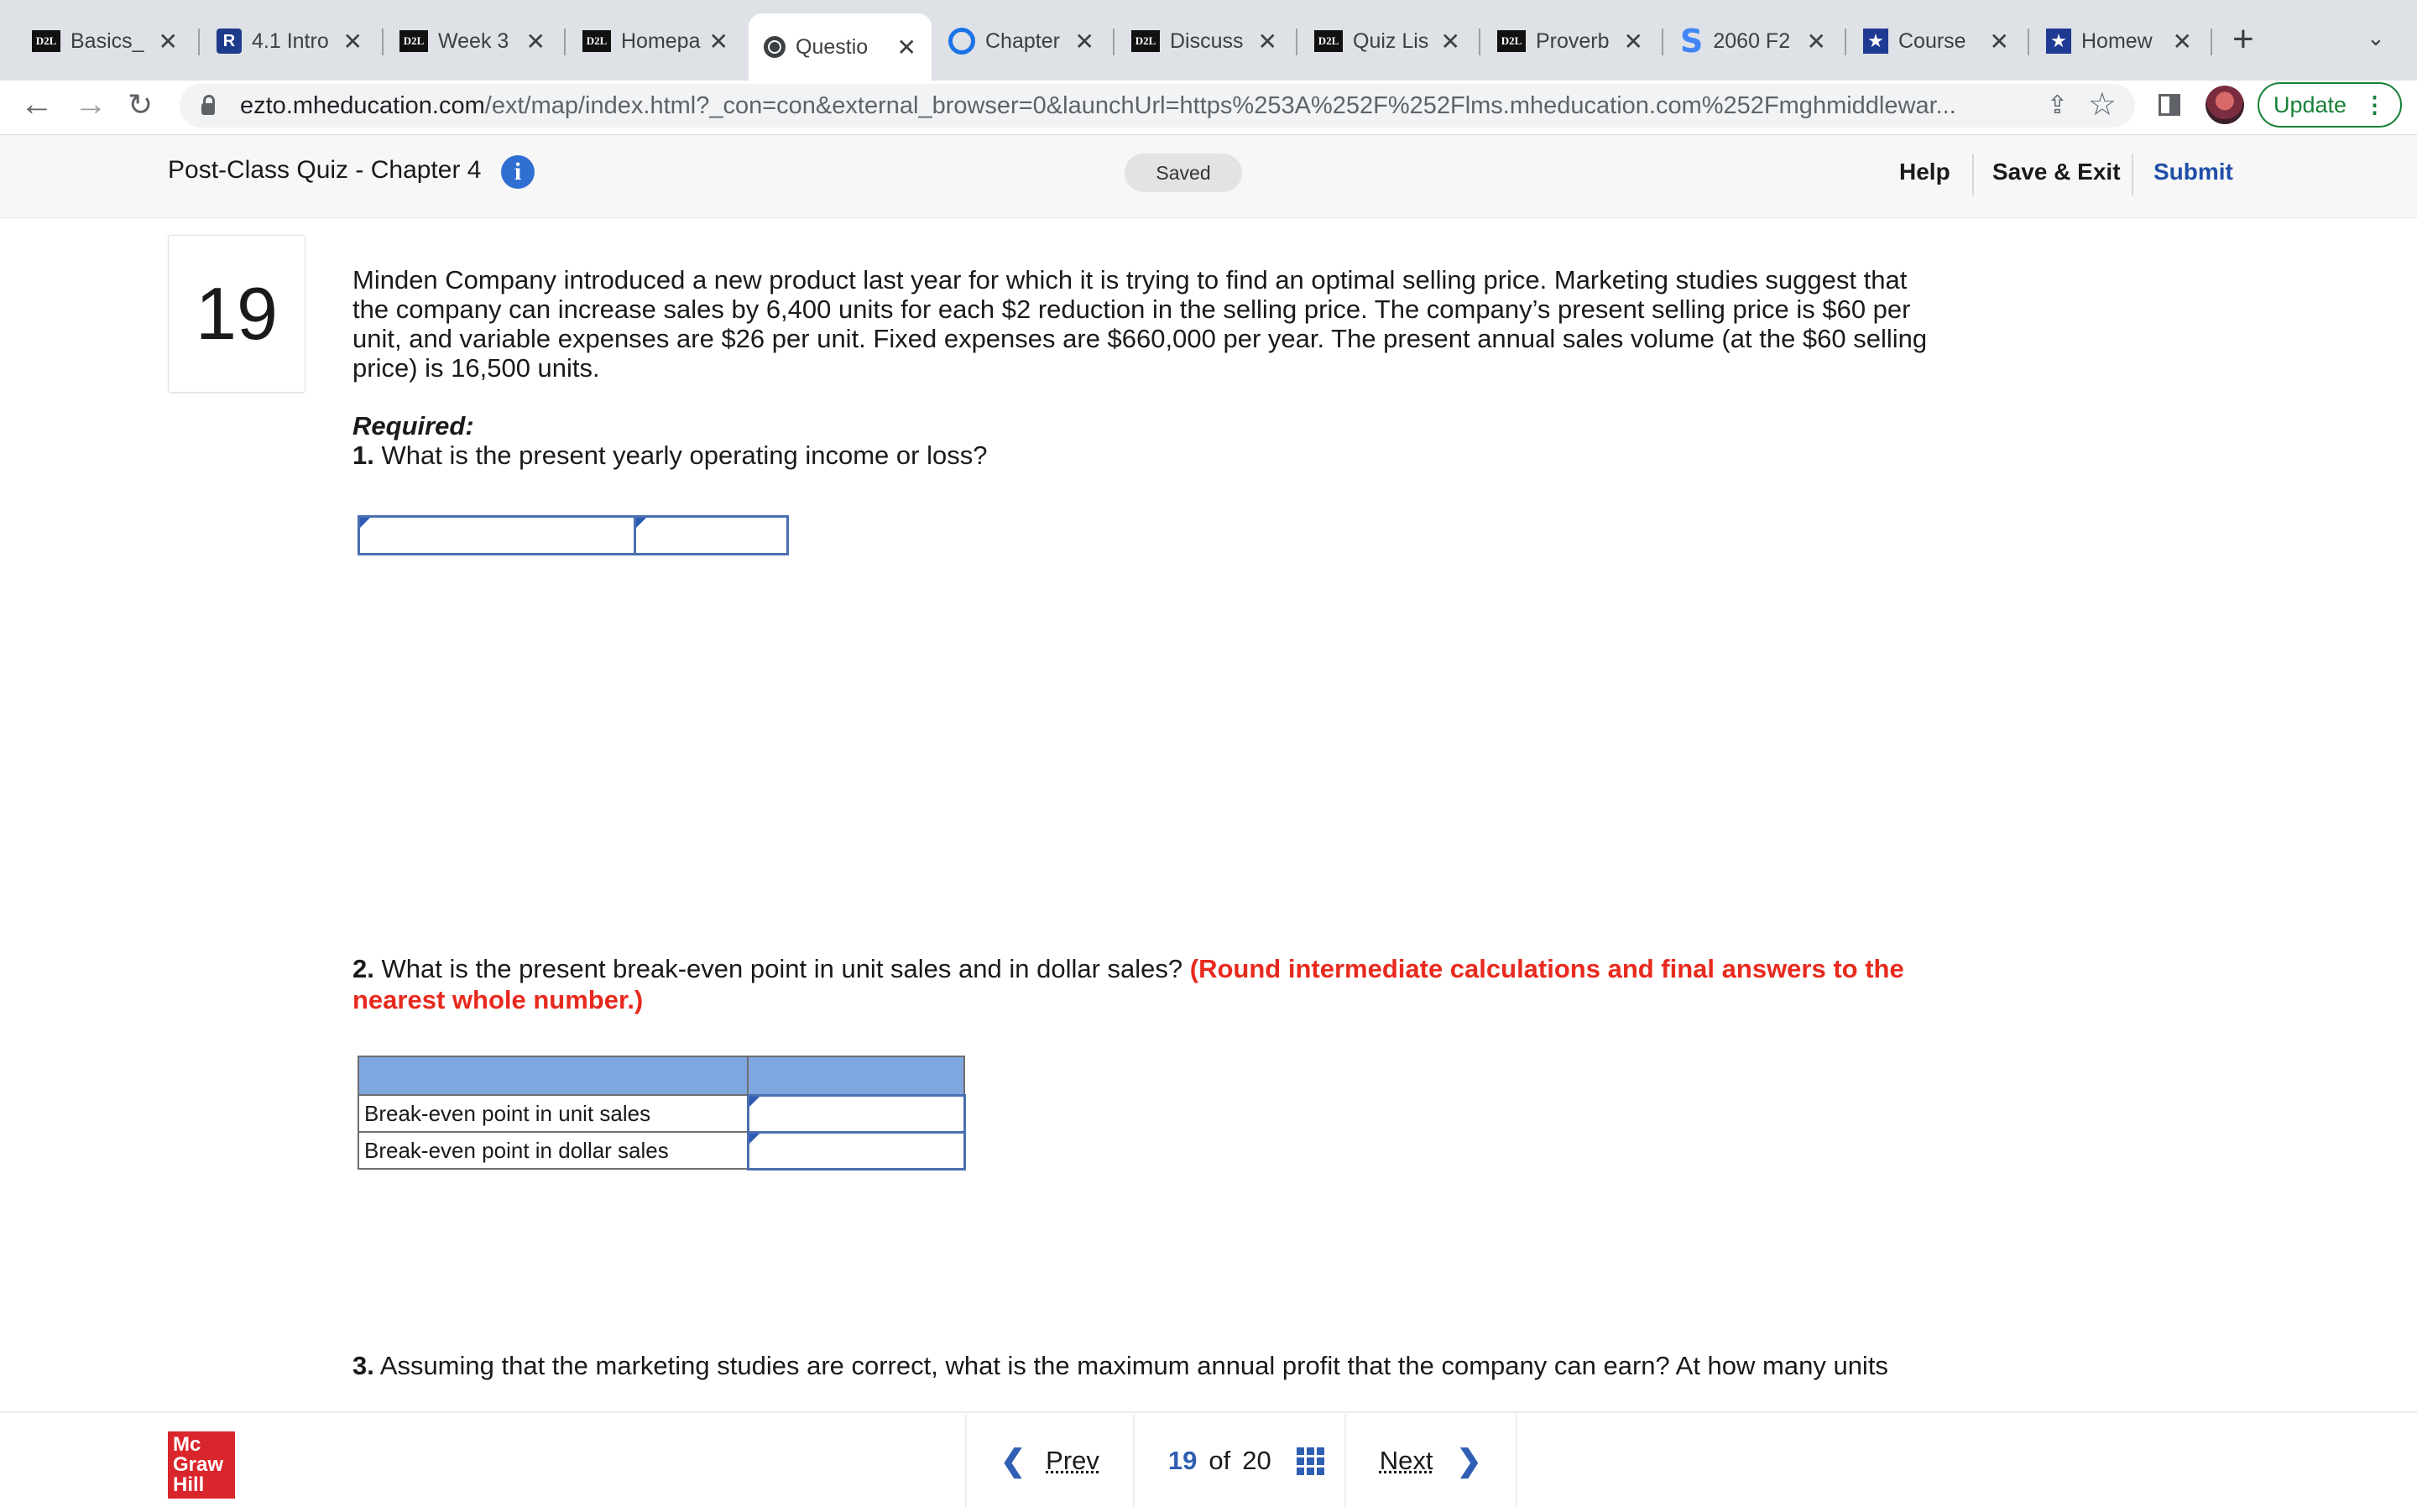  Describe the element at coordinates (553, 1151) in the screenshot. I see `row-label: Break-even point in dollar sales` at that location.